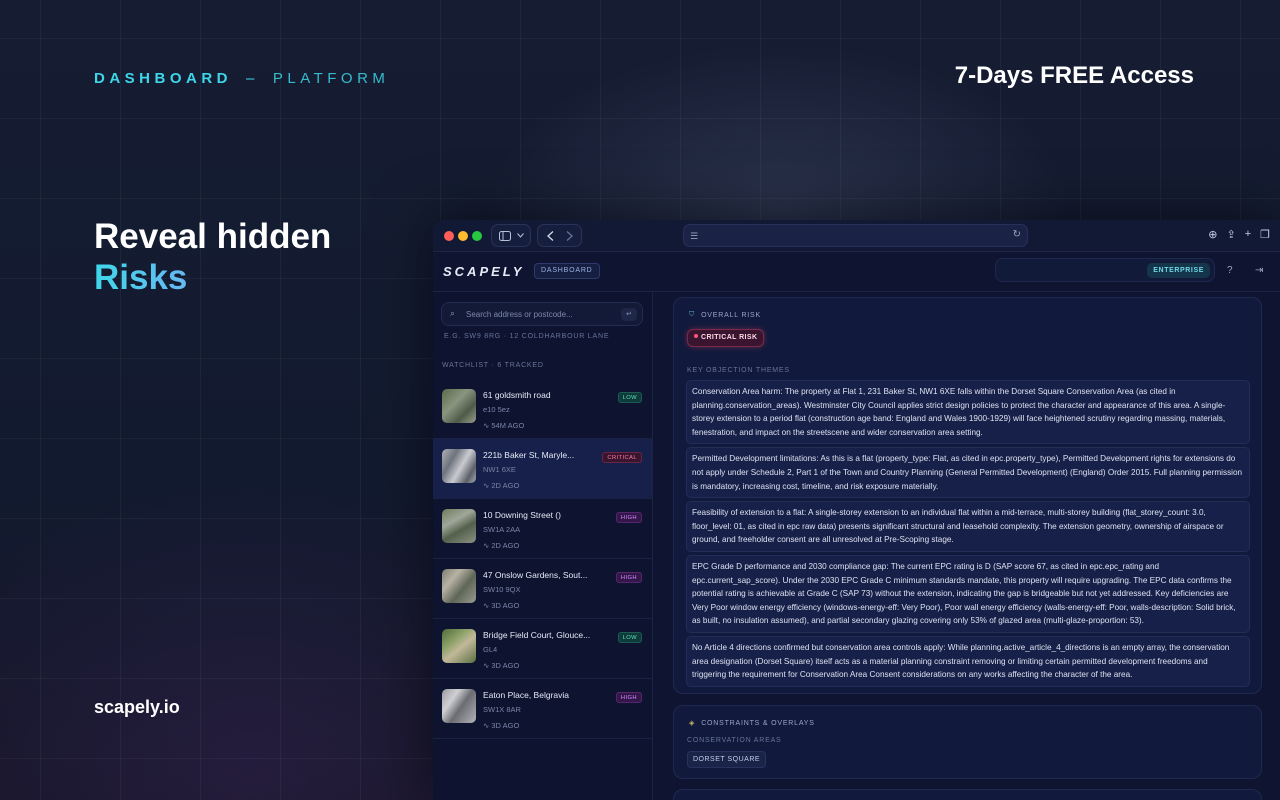  What do you see at coordinates (504, 235) in the screenshot?
I see `sidebar-icon` at bounding box center [504, 235].